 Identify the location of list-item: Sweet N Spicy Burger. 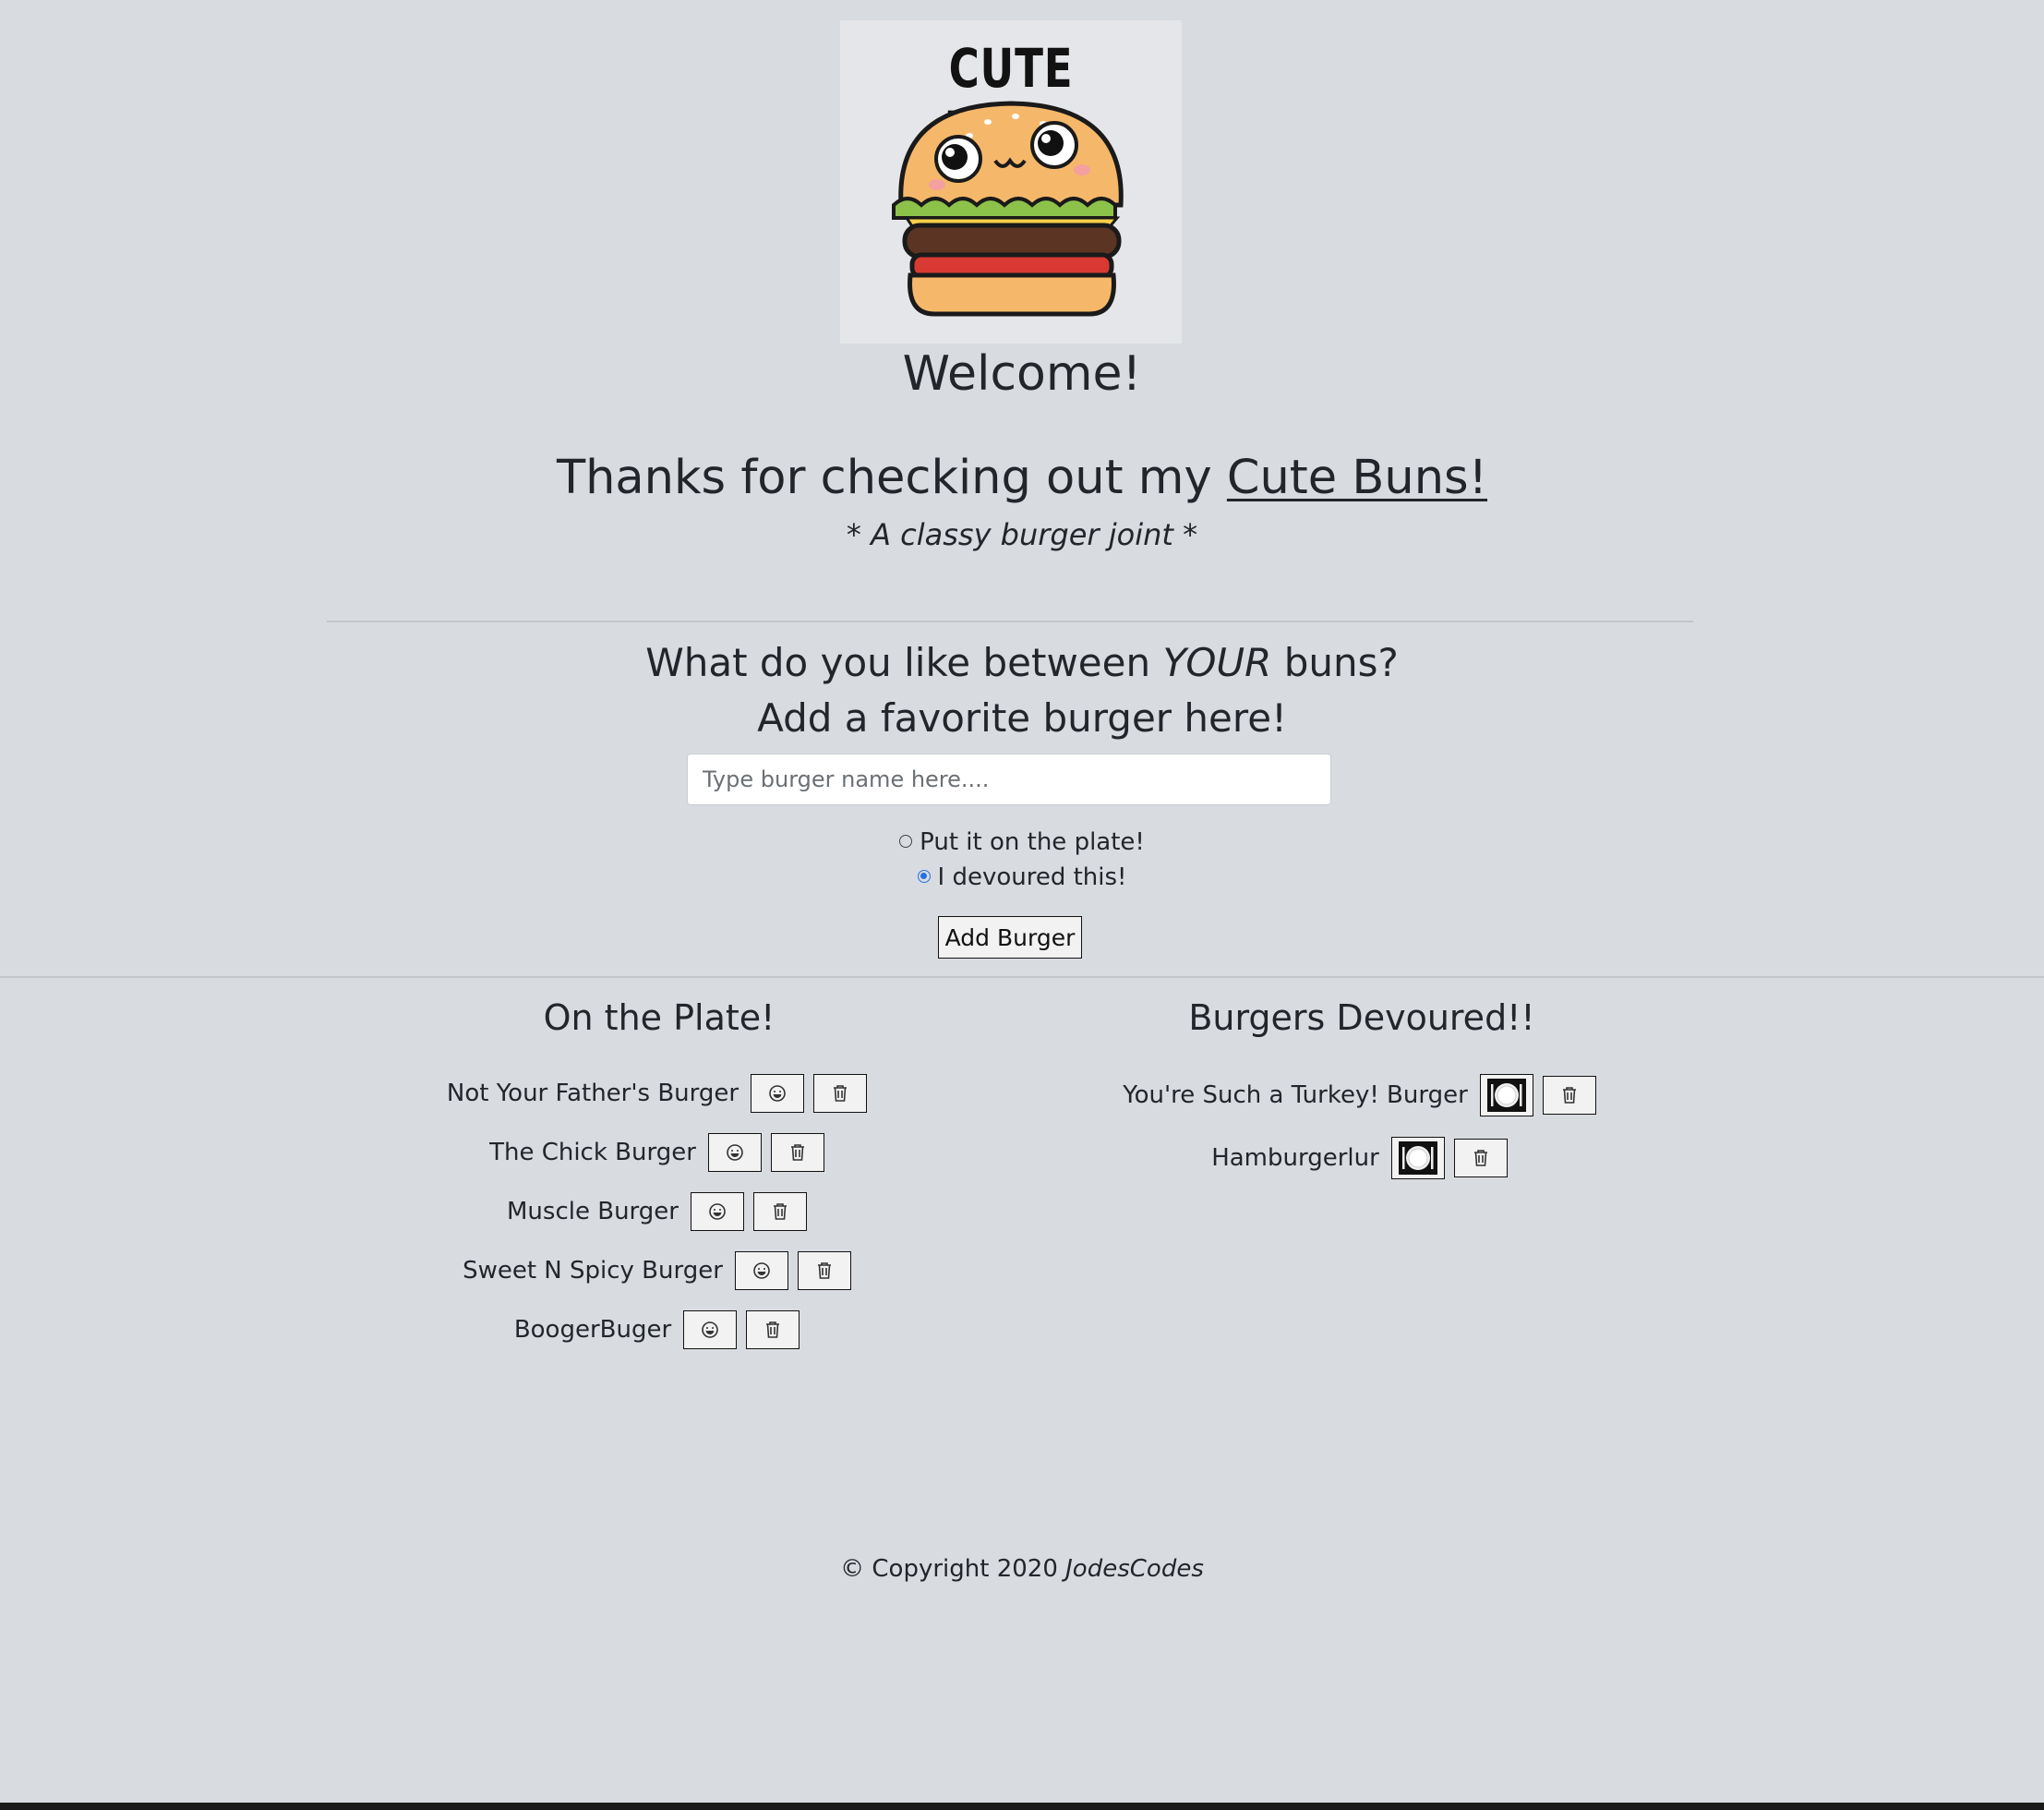
(659, 1270).